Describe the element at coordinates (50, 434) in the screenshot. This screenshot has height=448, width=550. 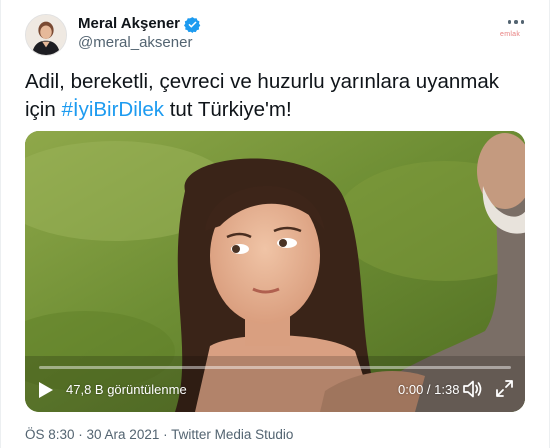
I see `tweet-time: ÖS 8:30` at that location.